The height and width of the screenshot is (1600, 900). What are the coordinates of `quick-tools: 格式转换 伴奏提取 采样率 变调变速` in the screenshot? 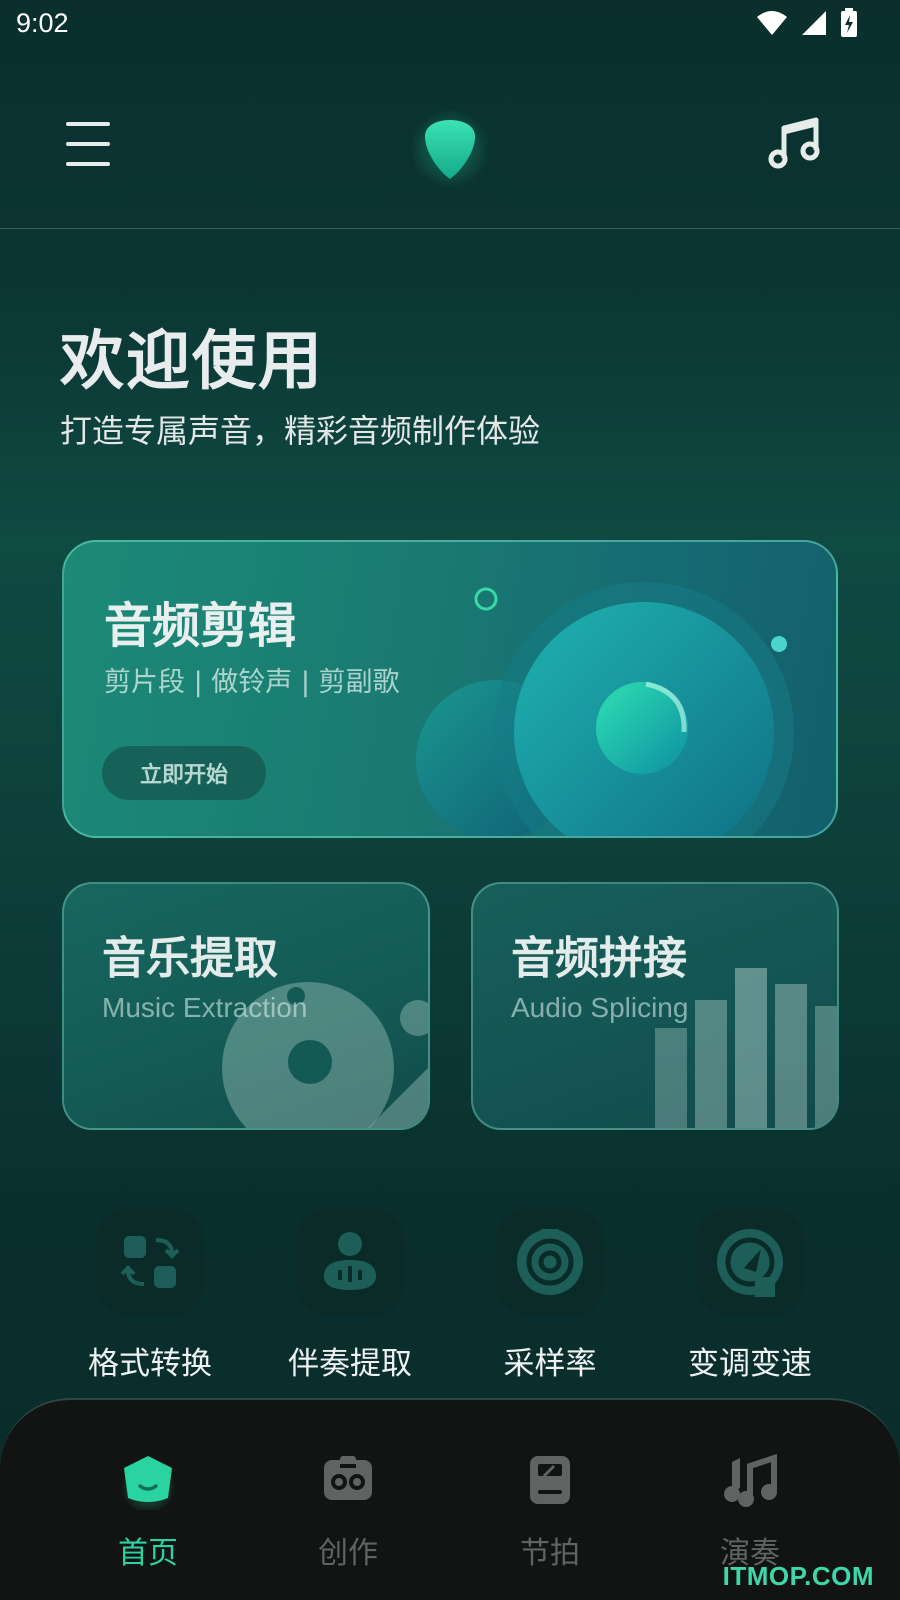 It's located at (450, 1295).